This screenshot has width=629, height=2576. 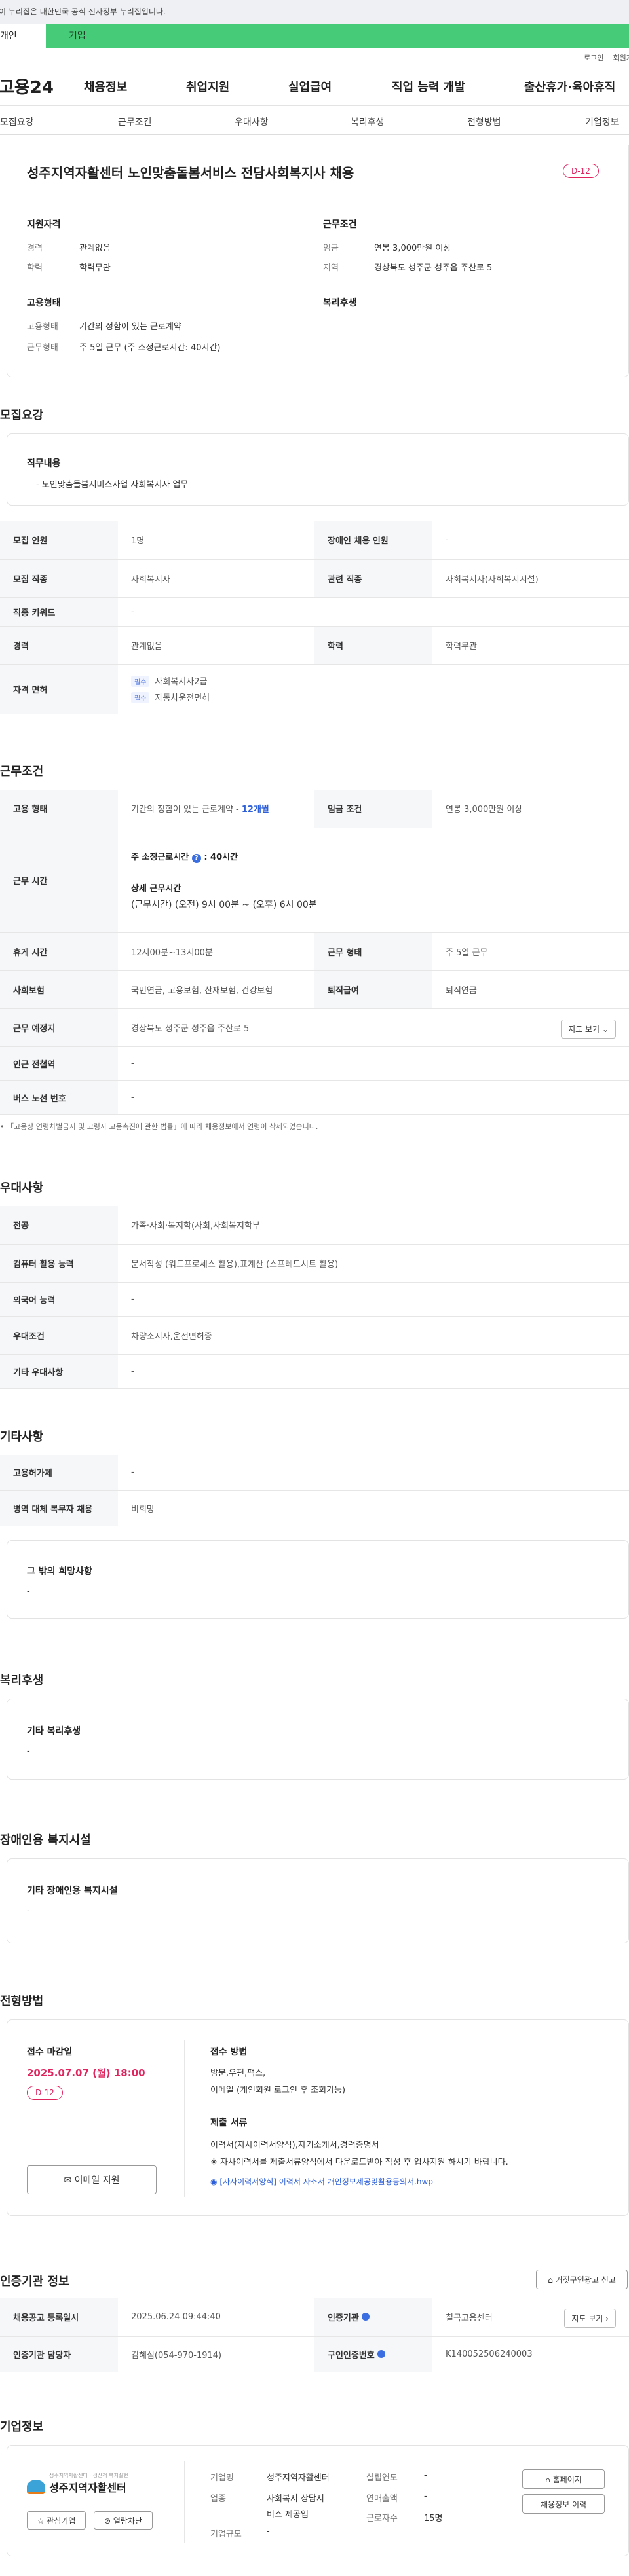 I want to click on welfare-value: -, so click(x=28, y=1751).